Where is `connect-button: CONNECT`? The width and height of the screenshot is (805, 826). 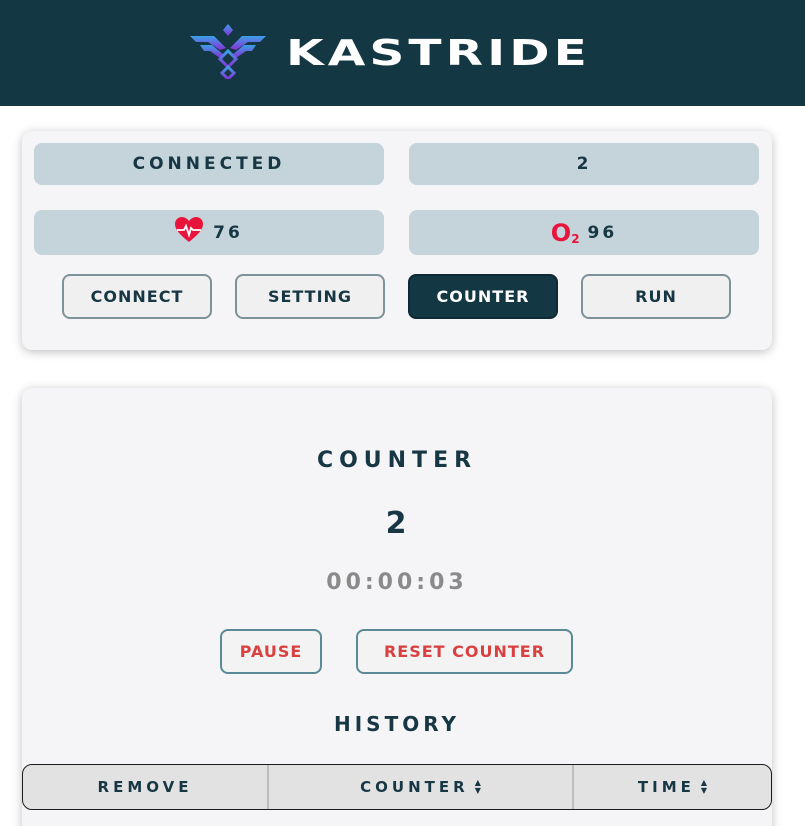
connect-button: CONNECT is located at coordinates (137, 296).